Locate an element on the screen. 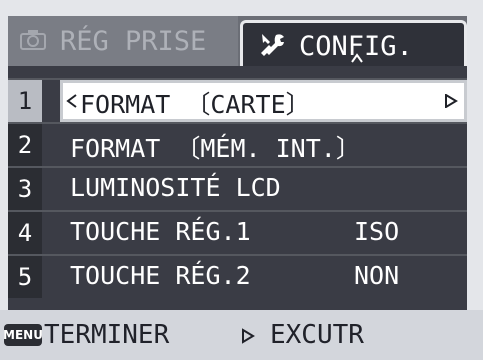  menu-item-value: NON is located at coordinates (377, 275).